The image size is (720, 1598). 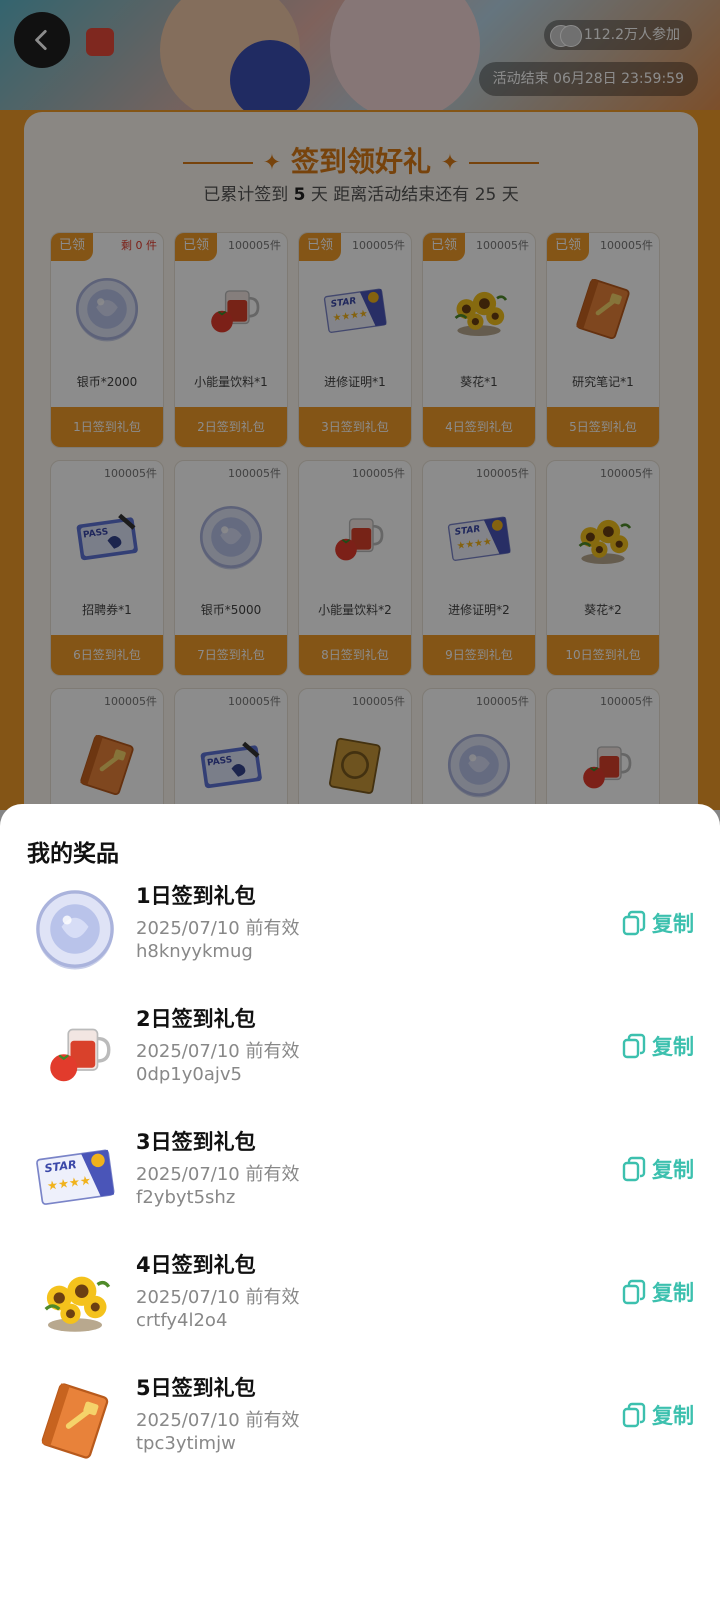 I want to click on prize-name: 2日签到礼包, so click(x=196, y=1019).